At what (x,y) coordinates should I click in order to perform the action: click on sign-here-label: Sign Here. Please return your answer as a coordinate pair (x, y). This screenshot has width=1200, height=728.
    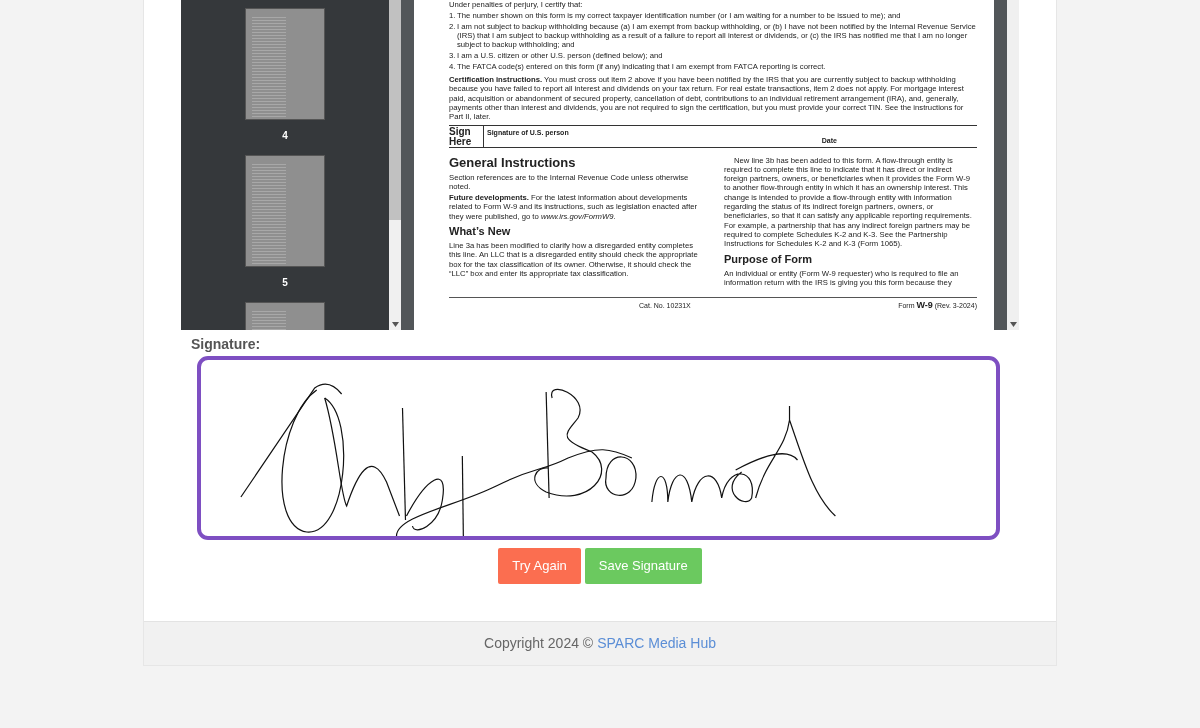
    Looking at the image, I should click on (466, 136).